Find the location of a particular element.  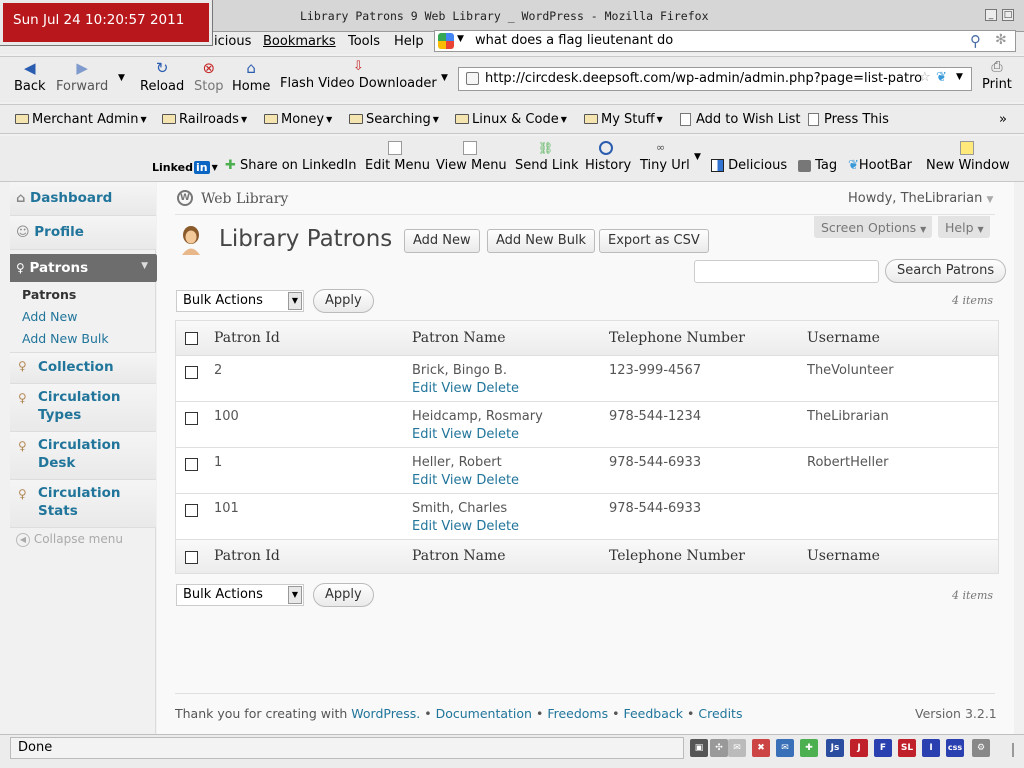

export-csv-button: Export as CSV is located at coordinates (654, 241).